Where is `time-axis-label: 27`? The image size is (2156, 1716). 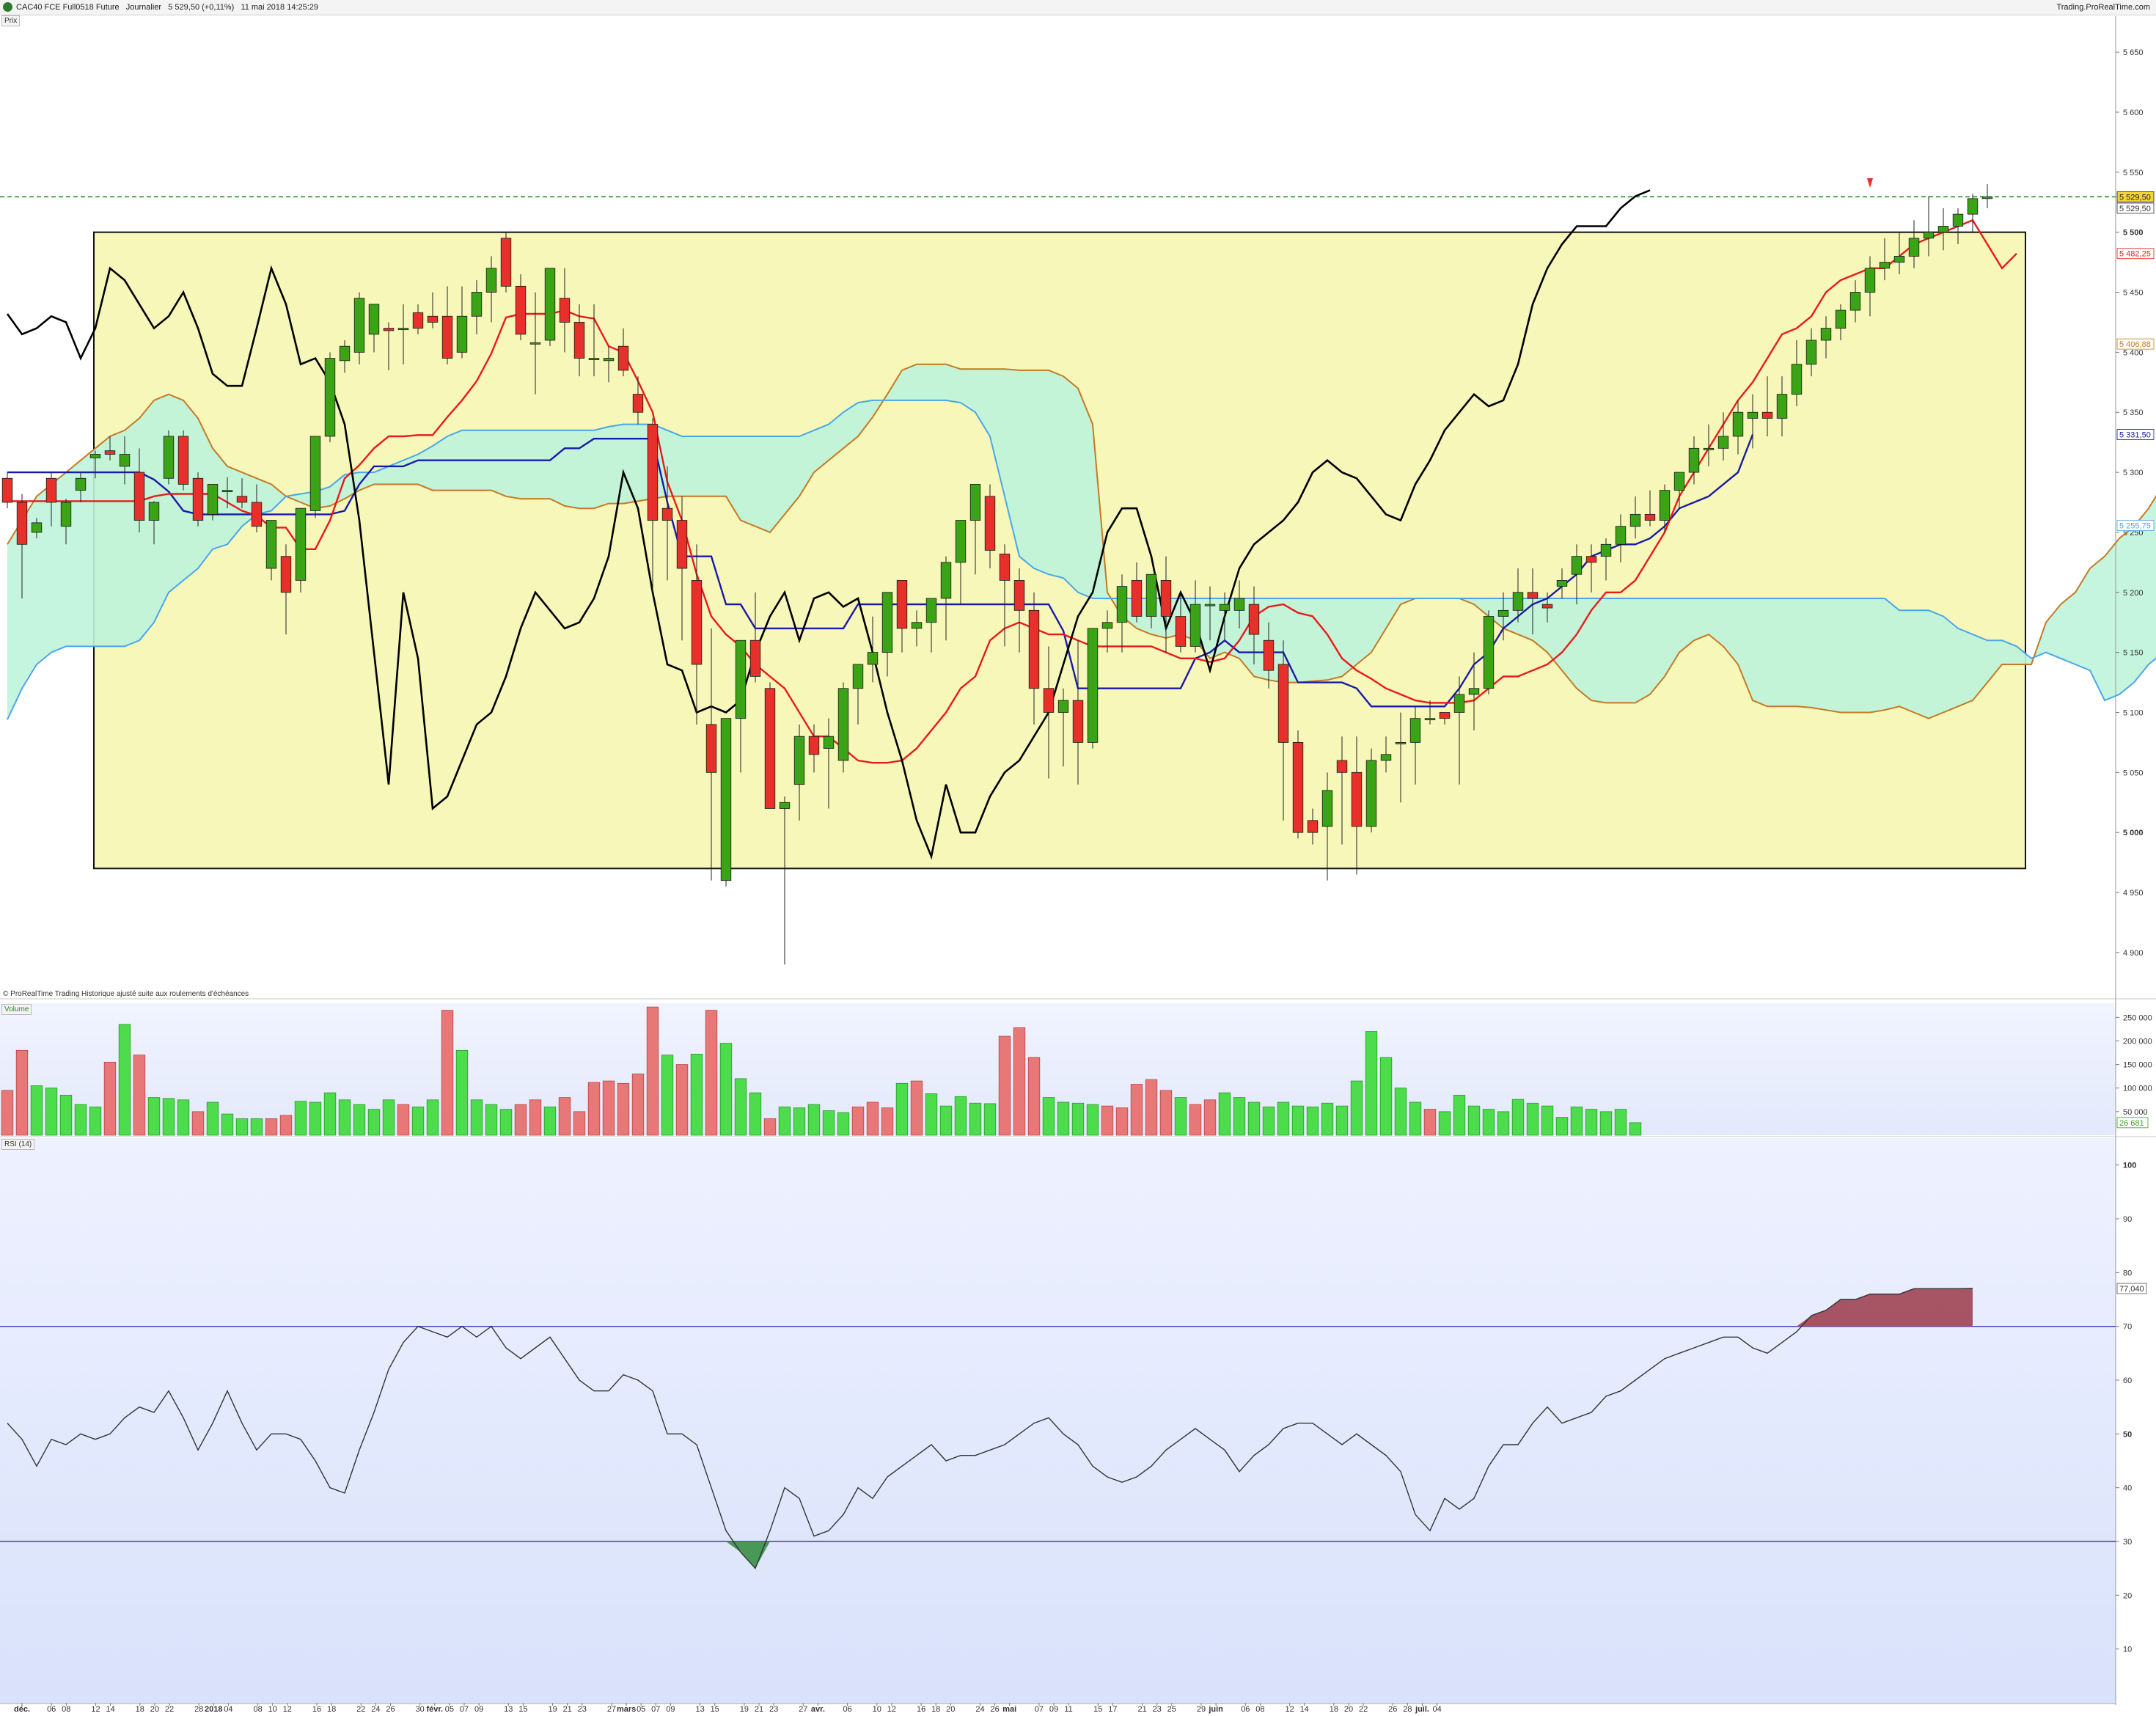 time-axis-label: 27 is located at coordinates (611, 1709).